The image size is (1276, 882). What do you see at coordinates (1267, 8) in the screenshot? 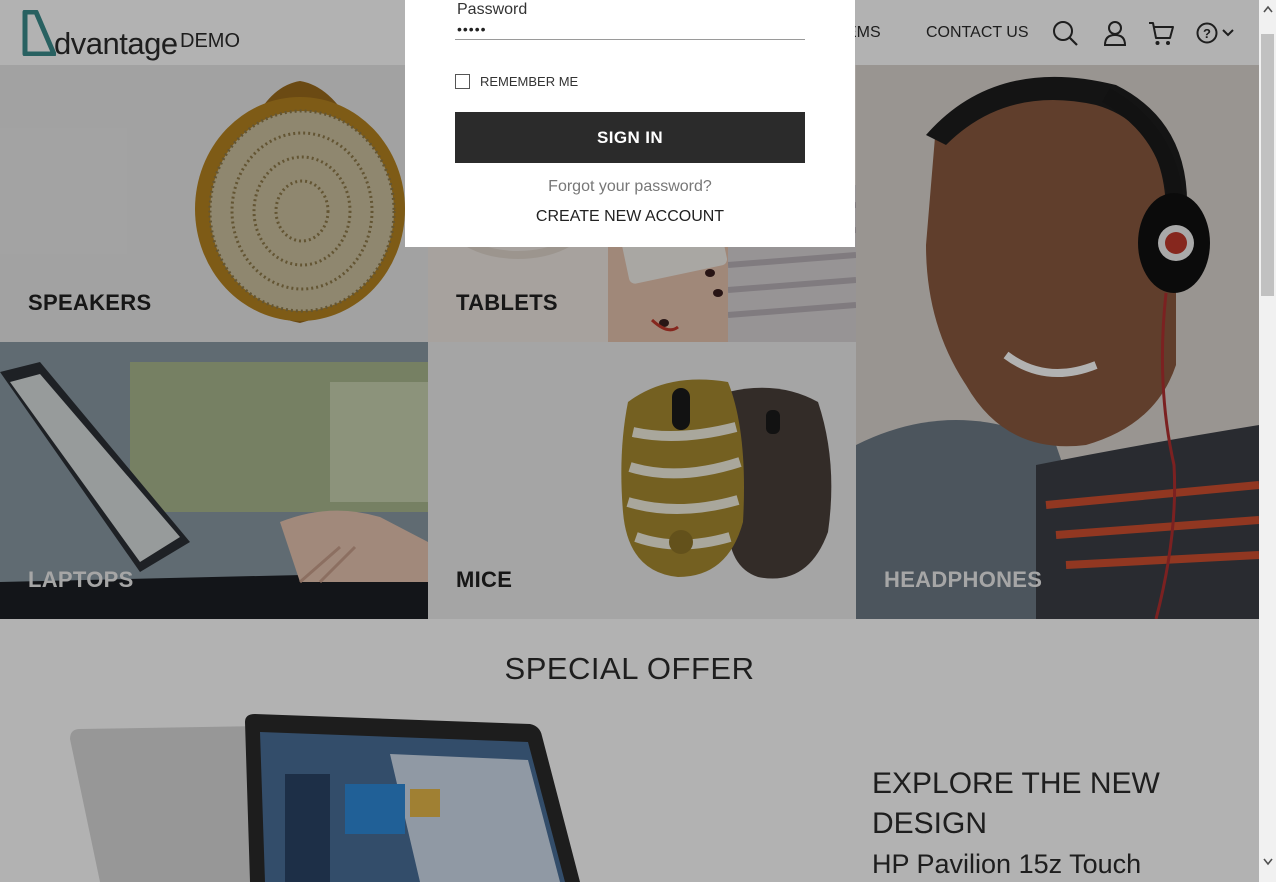
I see `scroll-up-arrow-icon` at bounding box center [1267, 8].